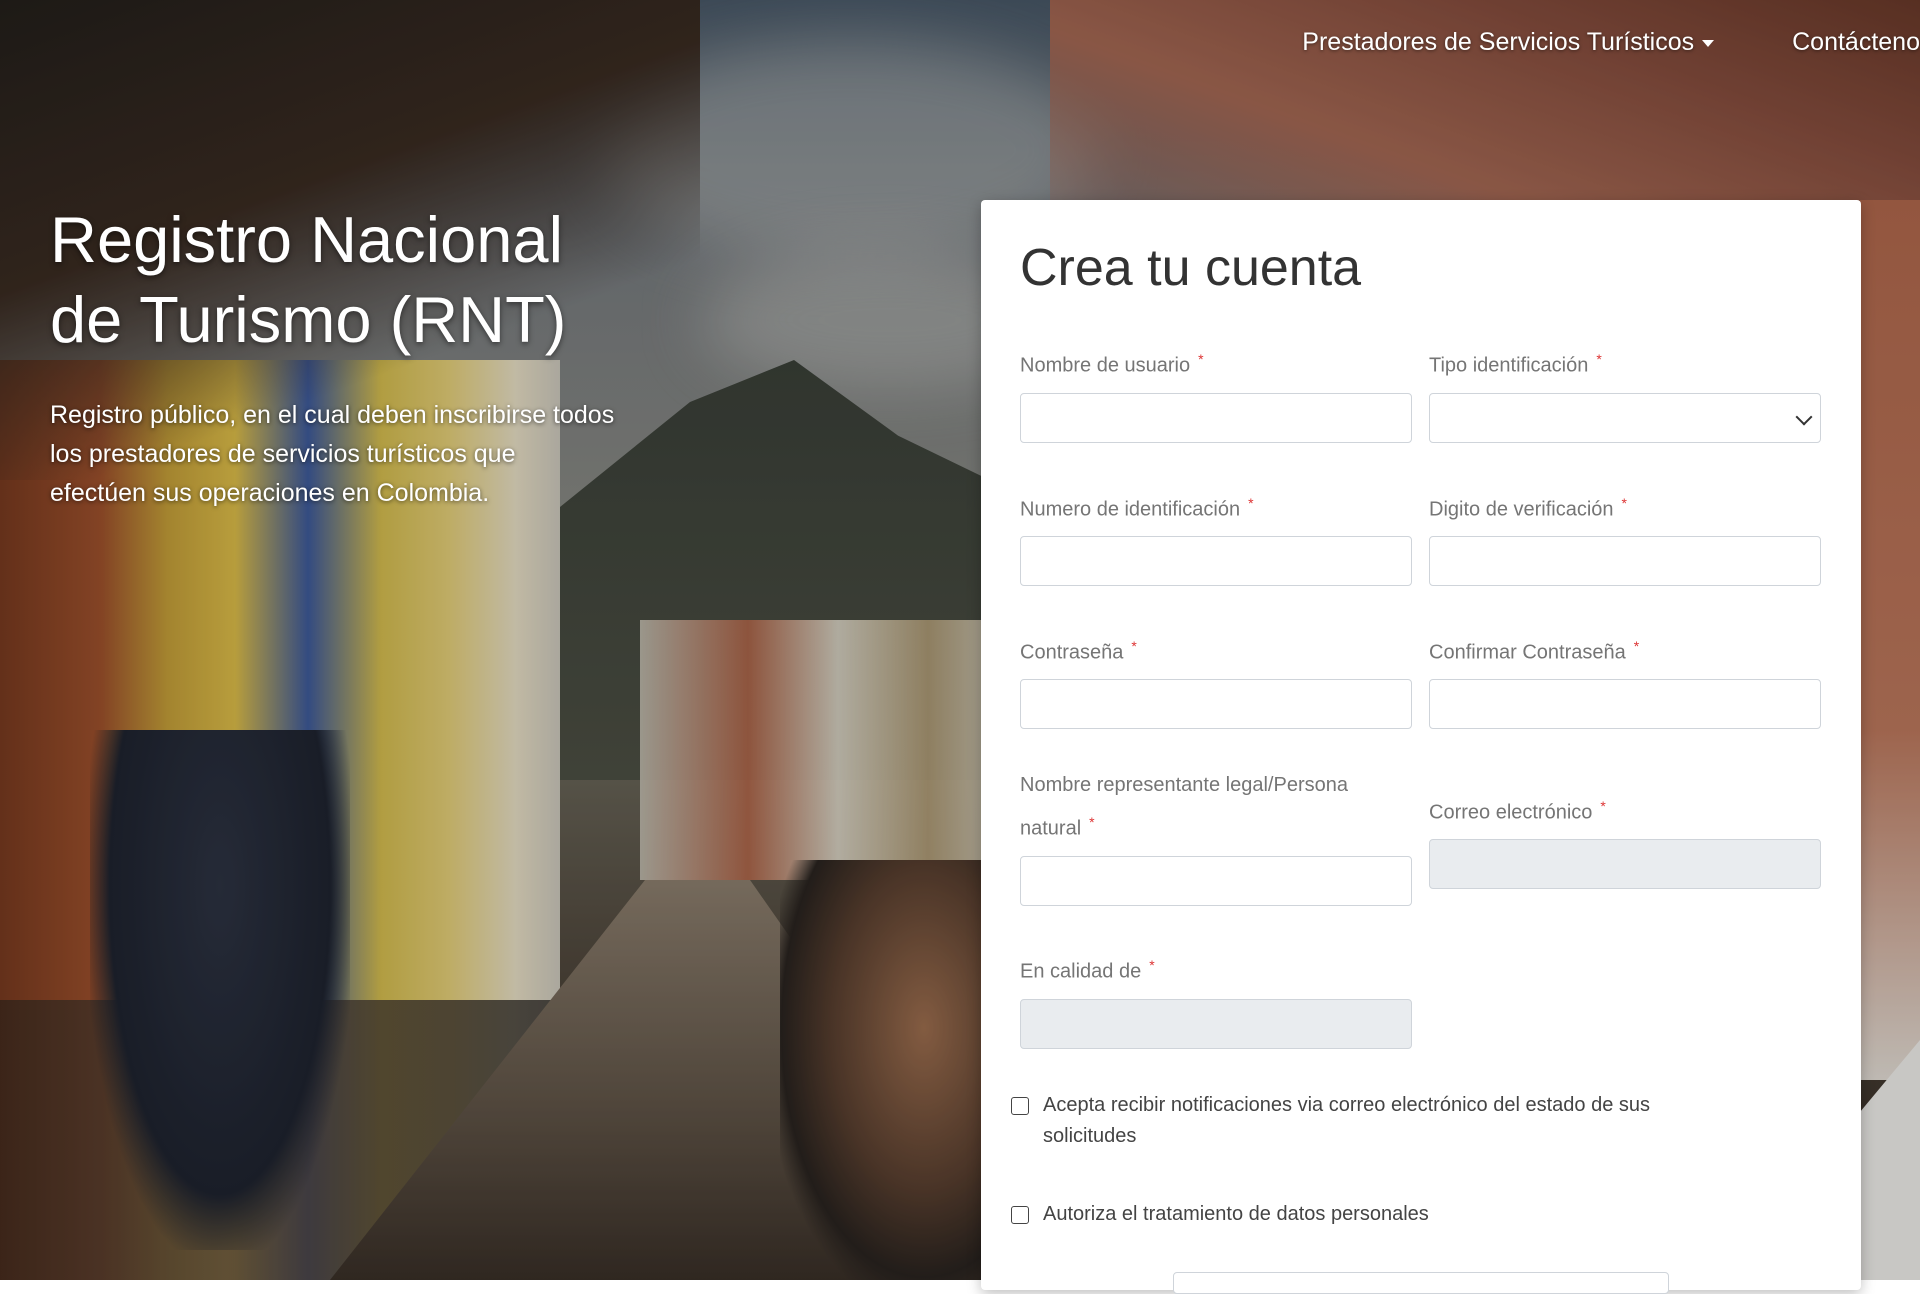  What do you see at coordinates (1216, 1024) in the screenshot?
I see `capacity-input` at bounding box center [1216, 1024].